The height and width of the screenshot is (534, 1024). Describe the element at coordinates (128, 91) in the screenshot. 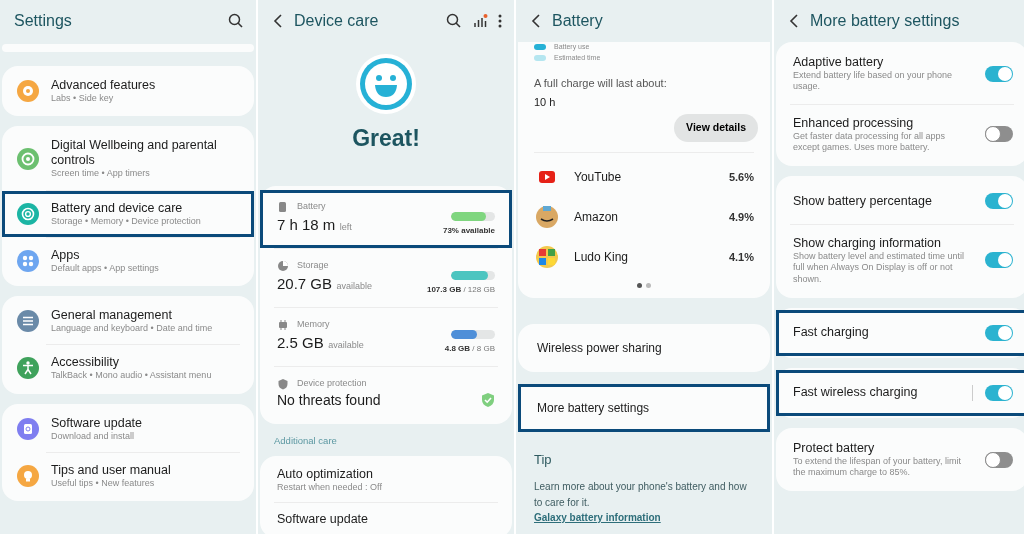

I see `settings-item: Advanced features Labs • Side key` at that location.